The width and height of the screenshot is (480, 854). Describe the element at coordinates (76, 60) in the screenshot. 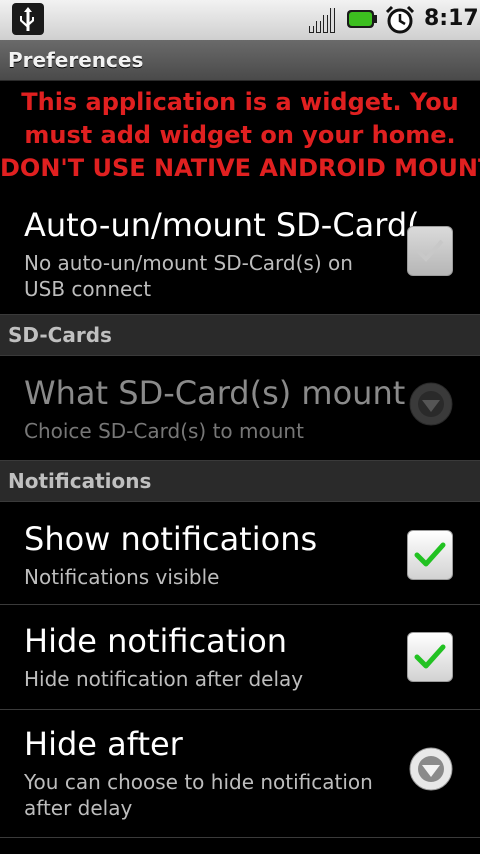

I see `page-title: Preferences` at that location.